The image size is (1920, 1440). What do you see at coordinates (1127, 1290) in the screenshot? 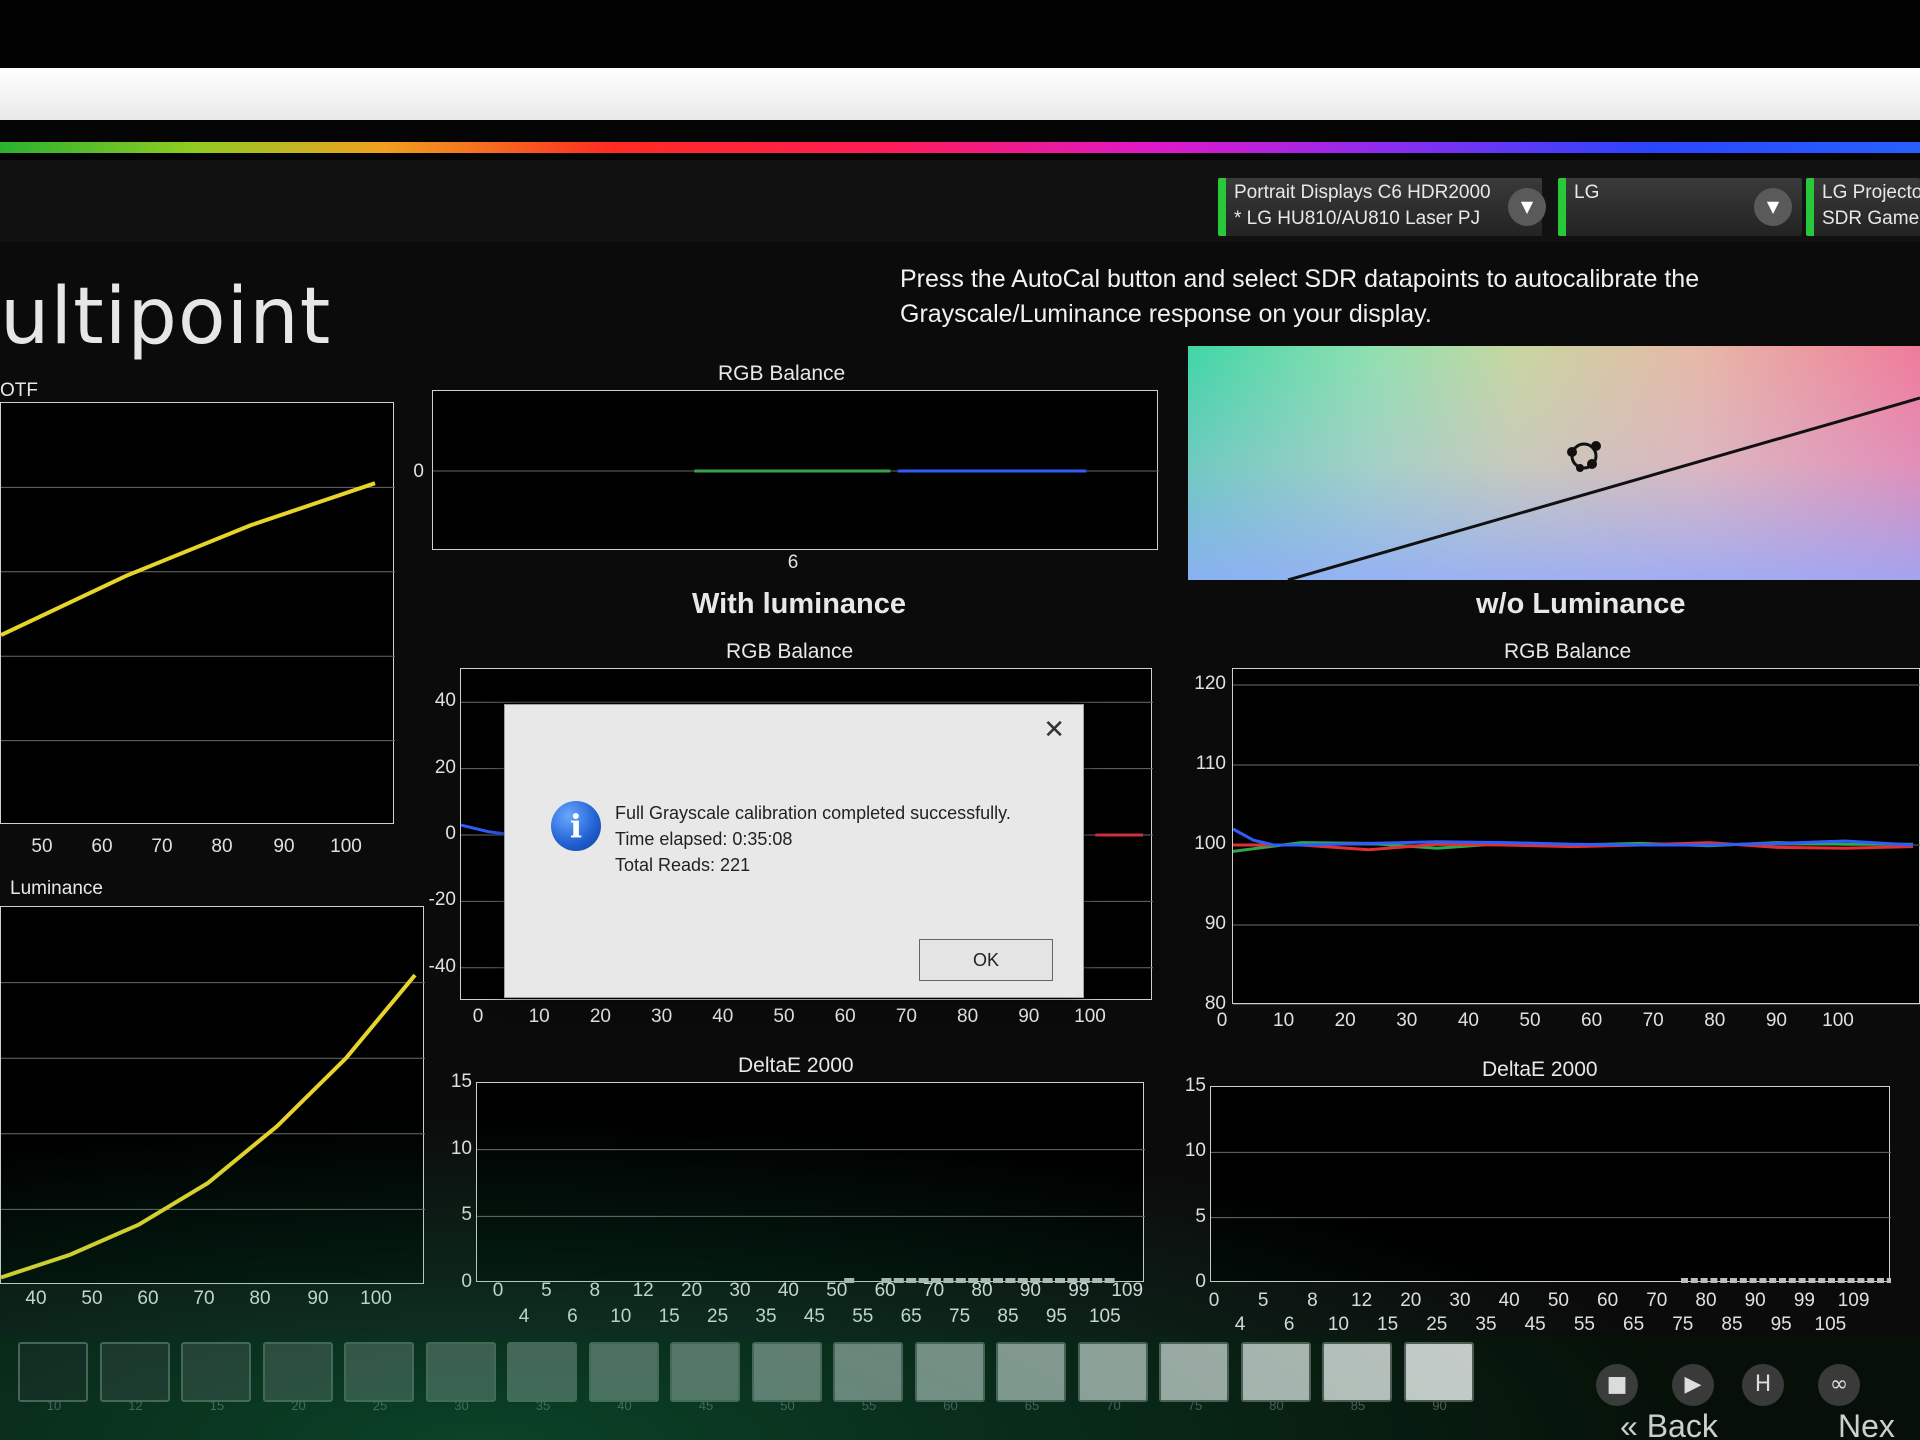
I see `de-with-xtick-upper: 109` at bounding box center [1127, 1290].